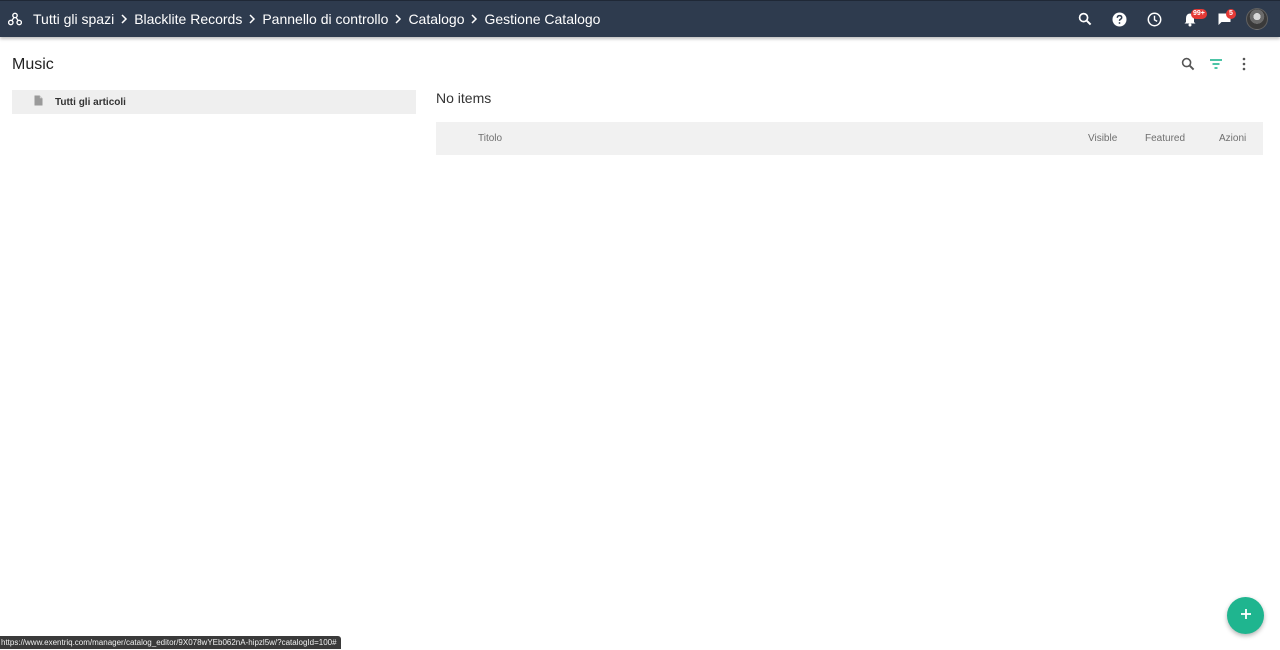 This screenshot has width=1280, height=650. Describe the element at coordinates (38, 102) in the screenshot. I see `file-icon` at that location.